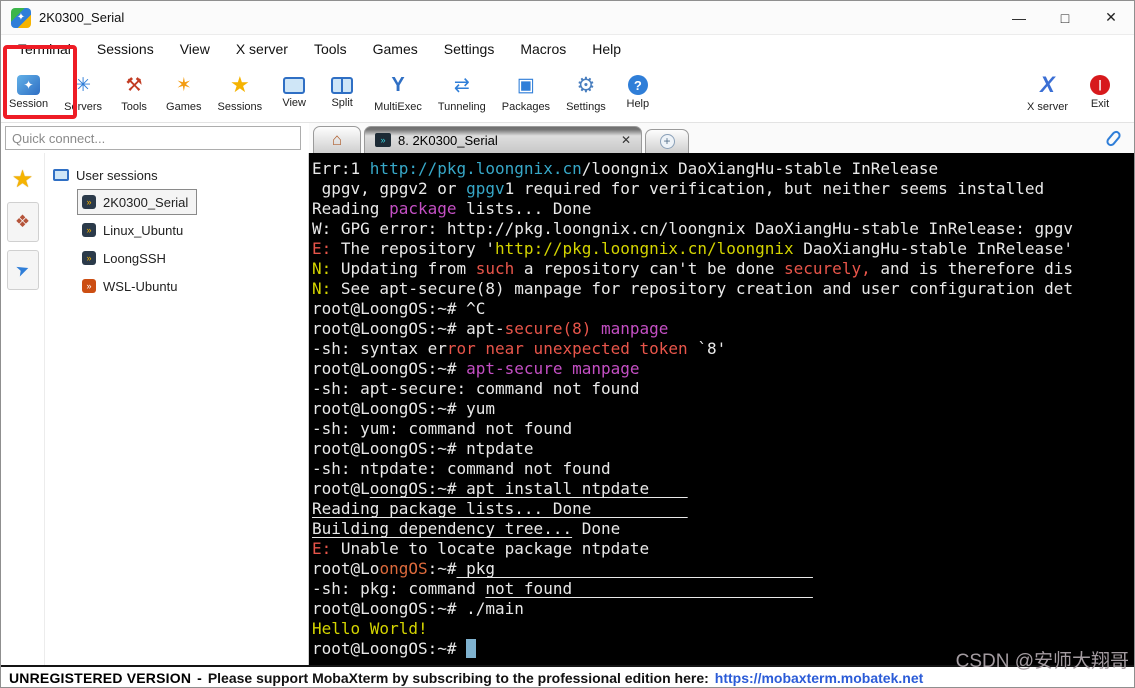 The width and height of the screenshot is (1135, 688). What do you see at coordinates (448, 140) in the screenshot?
I see `tab-label: 8. 2K0300_Serial` at bounding box center [448, 140].